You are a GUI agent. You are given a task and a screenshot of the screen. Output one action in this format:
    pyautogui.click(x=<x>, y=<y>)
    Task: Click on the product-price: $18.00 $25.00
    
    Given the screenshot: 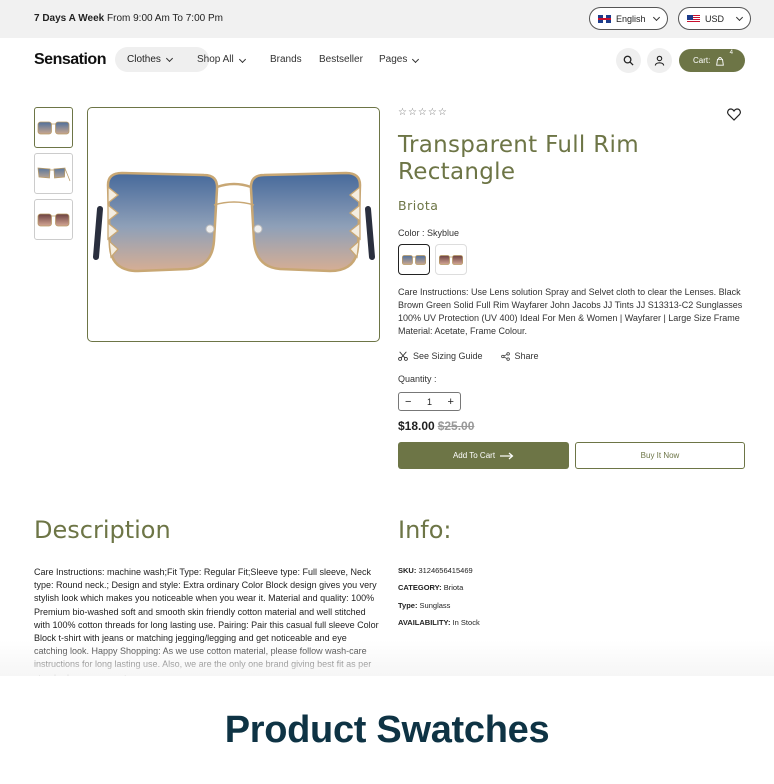 What is the action you would take?
    pyautogui.click(x=436, y=426)
    